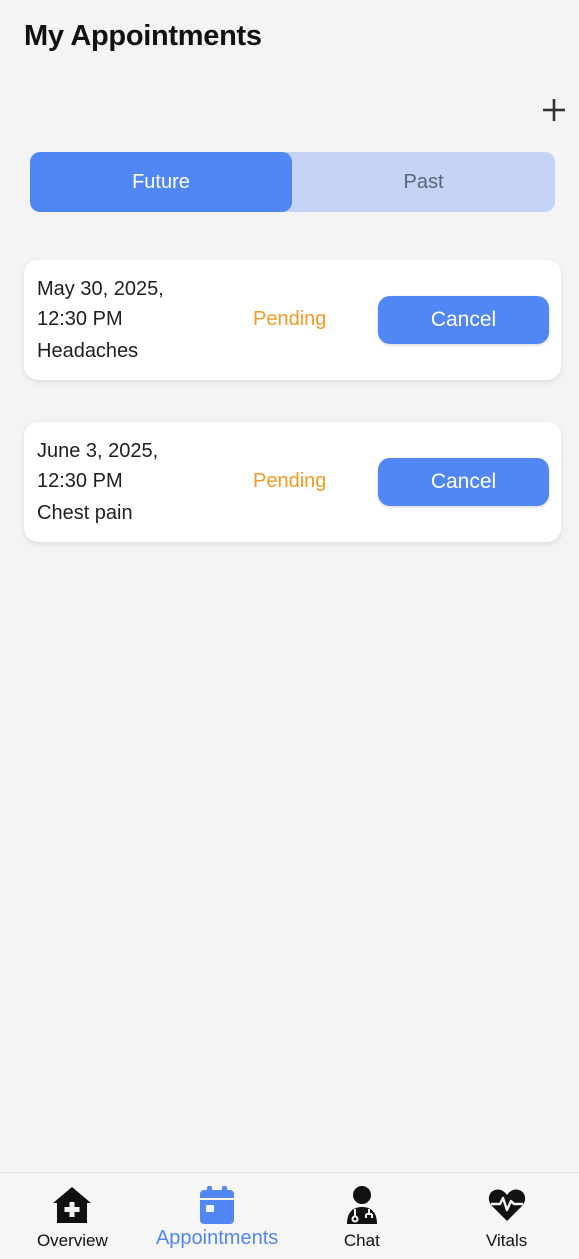 The width and height of the screenshot is (579, 1259). What do you see at coordinates (507, 1205) in the screenshot?
I see `heartbeat-icon` at bounding box center [507, 1205].